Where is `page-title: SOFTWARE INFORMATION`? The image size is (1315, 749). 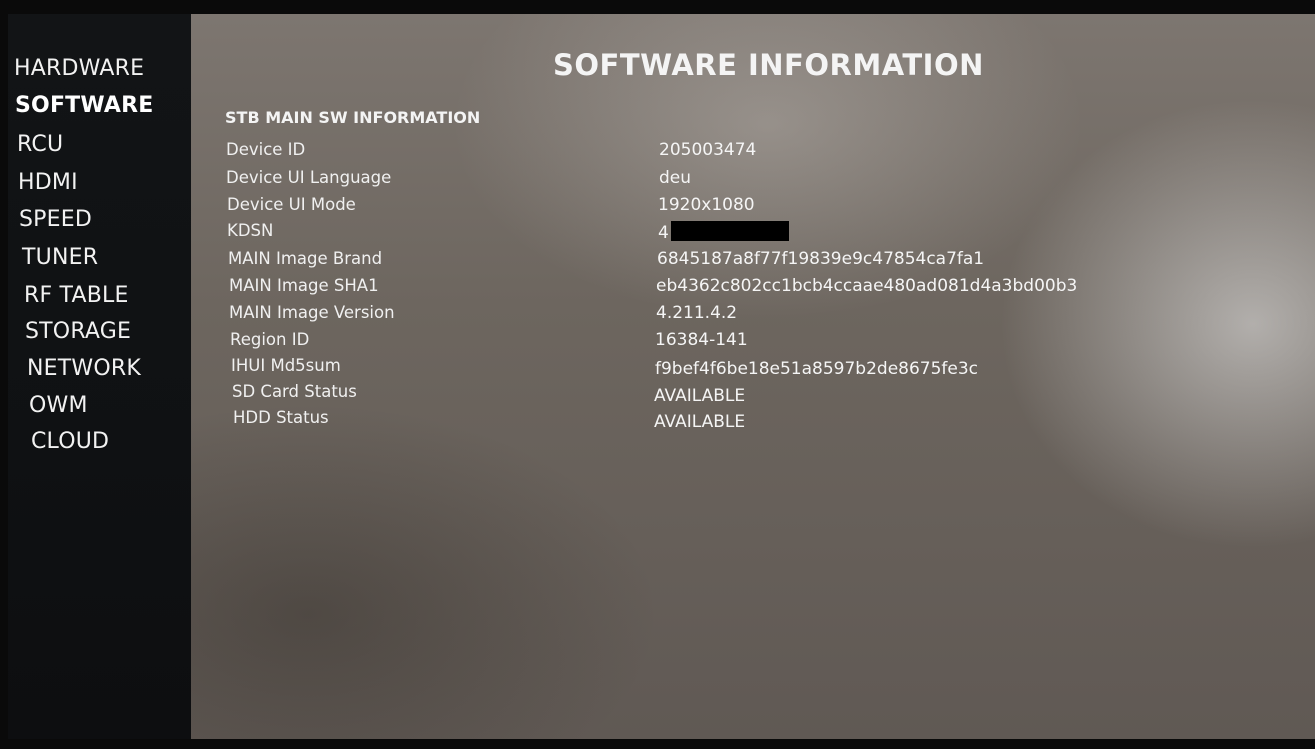 page-title: SOFTWARE INFORMATION is located at coordinates (768, 65).